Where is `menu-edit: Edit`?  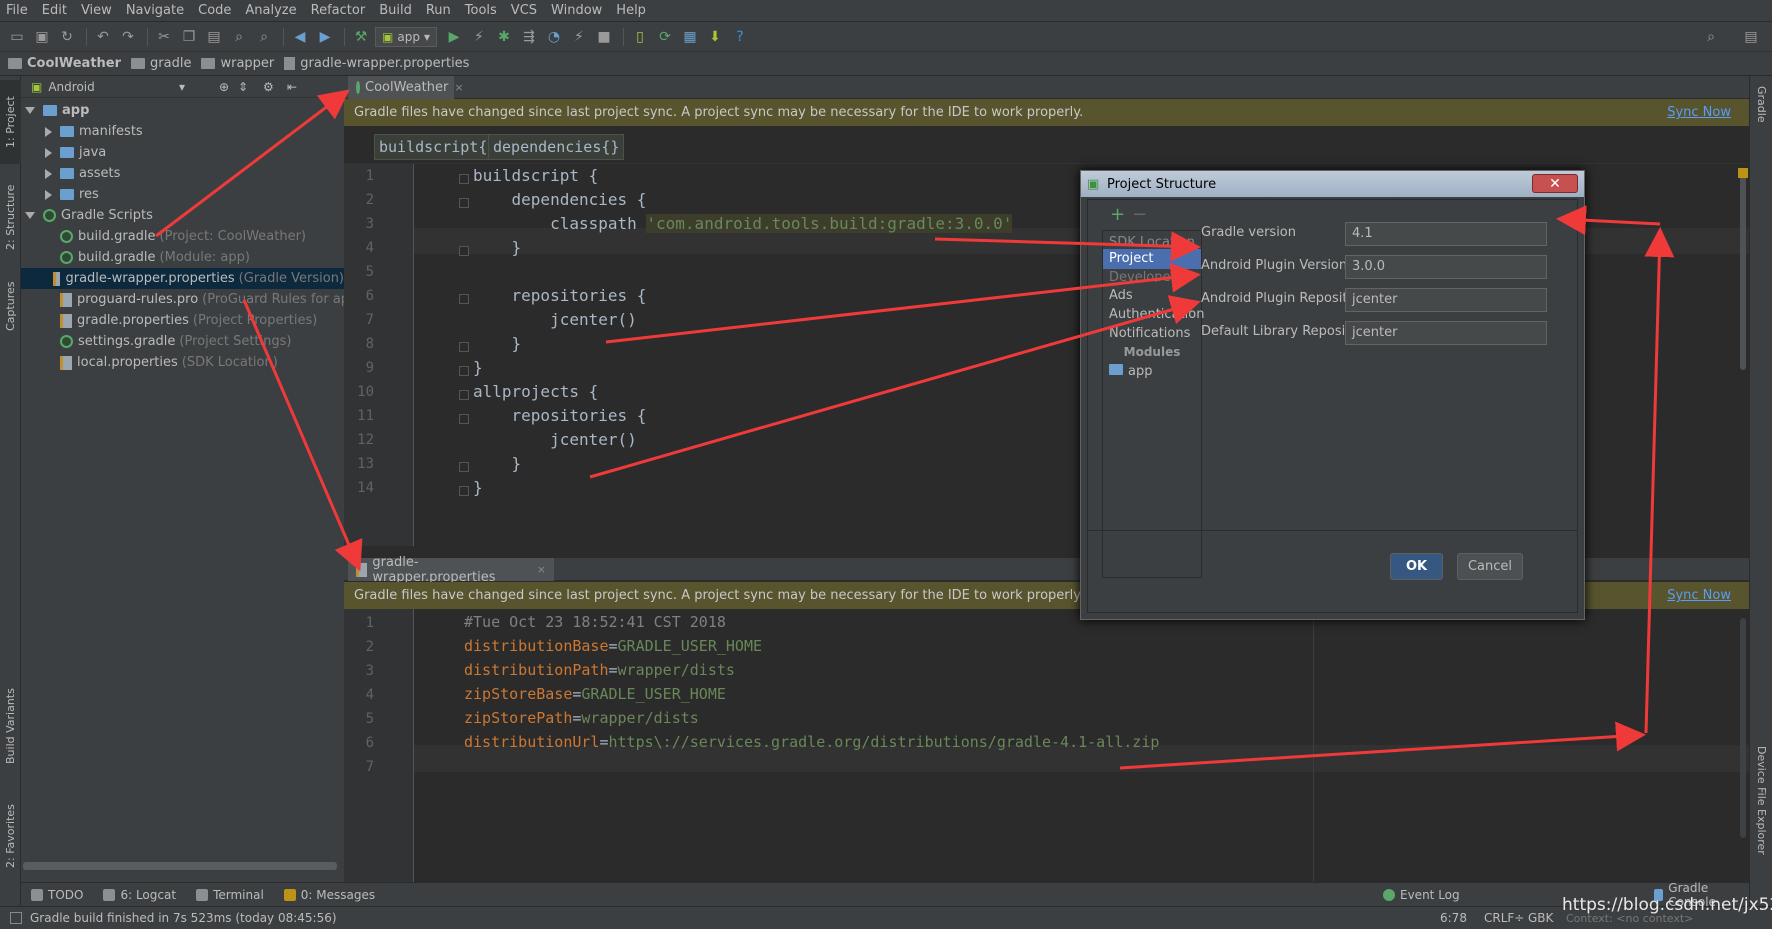 menu-edit: Edit is located at coordinates (54, 10).